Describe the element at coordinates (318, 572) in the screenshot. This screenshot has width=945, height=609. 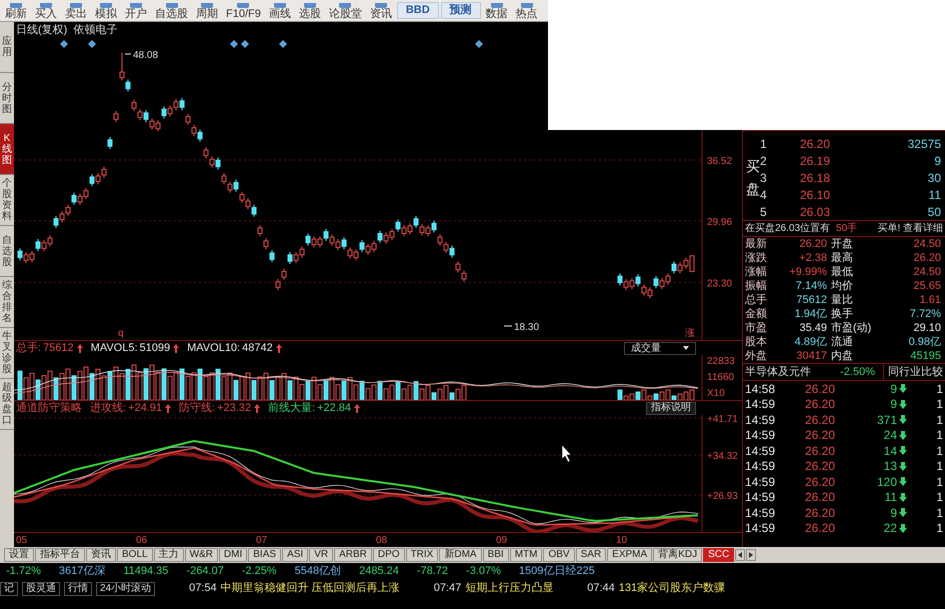
I see `market-figure: 5548亿创` at that location.